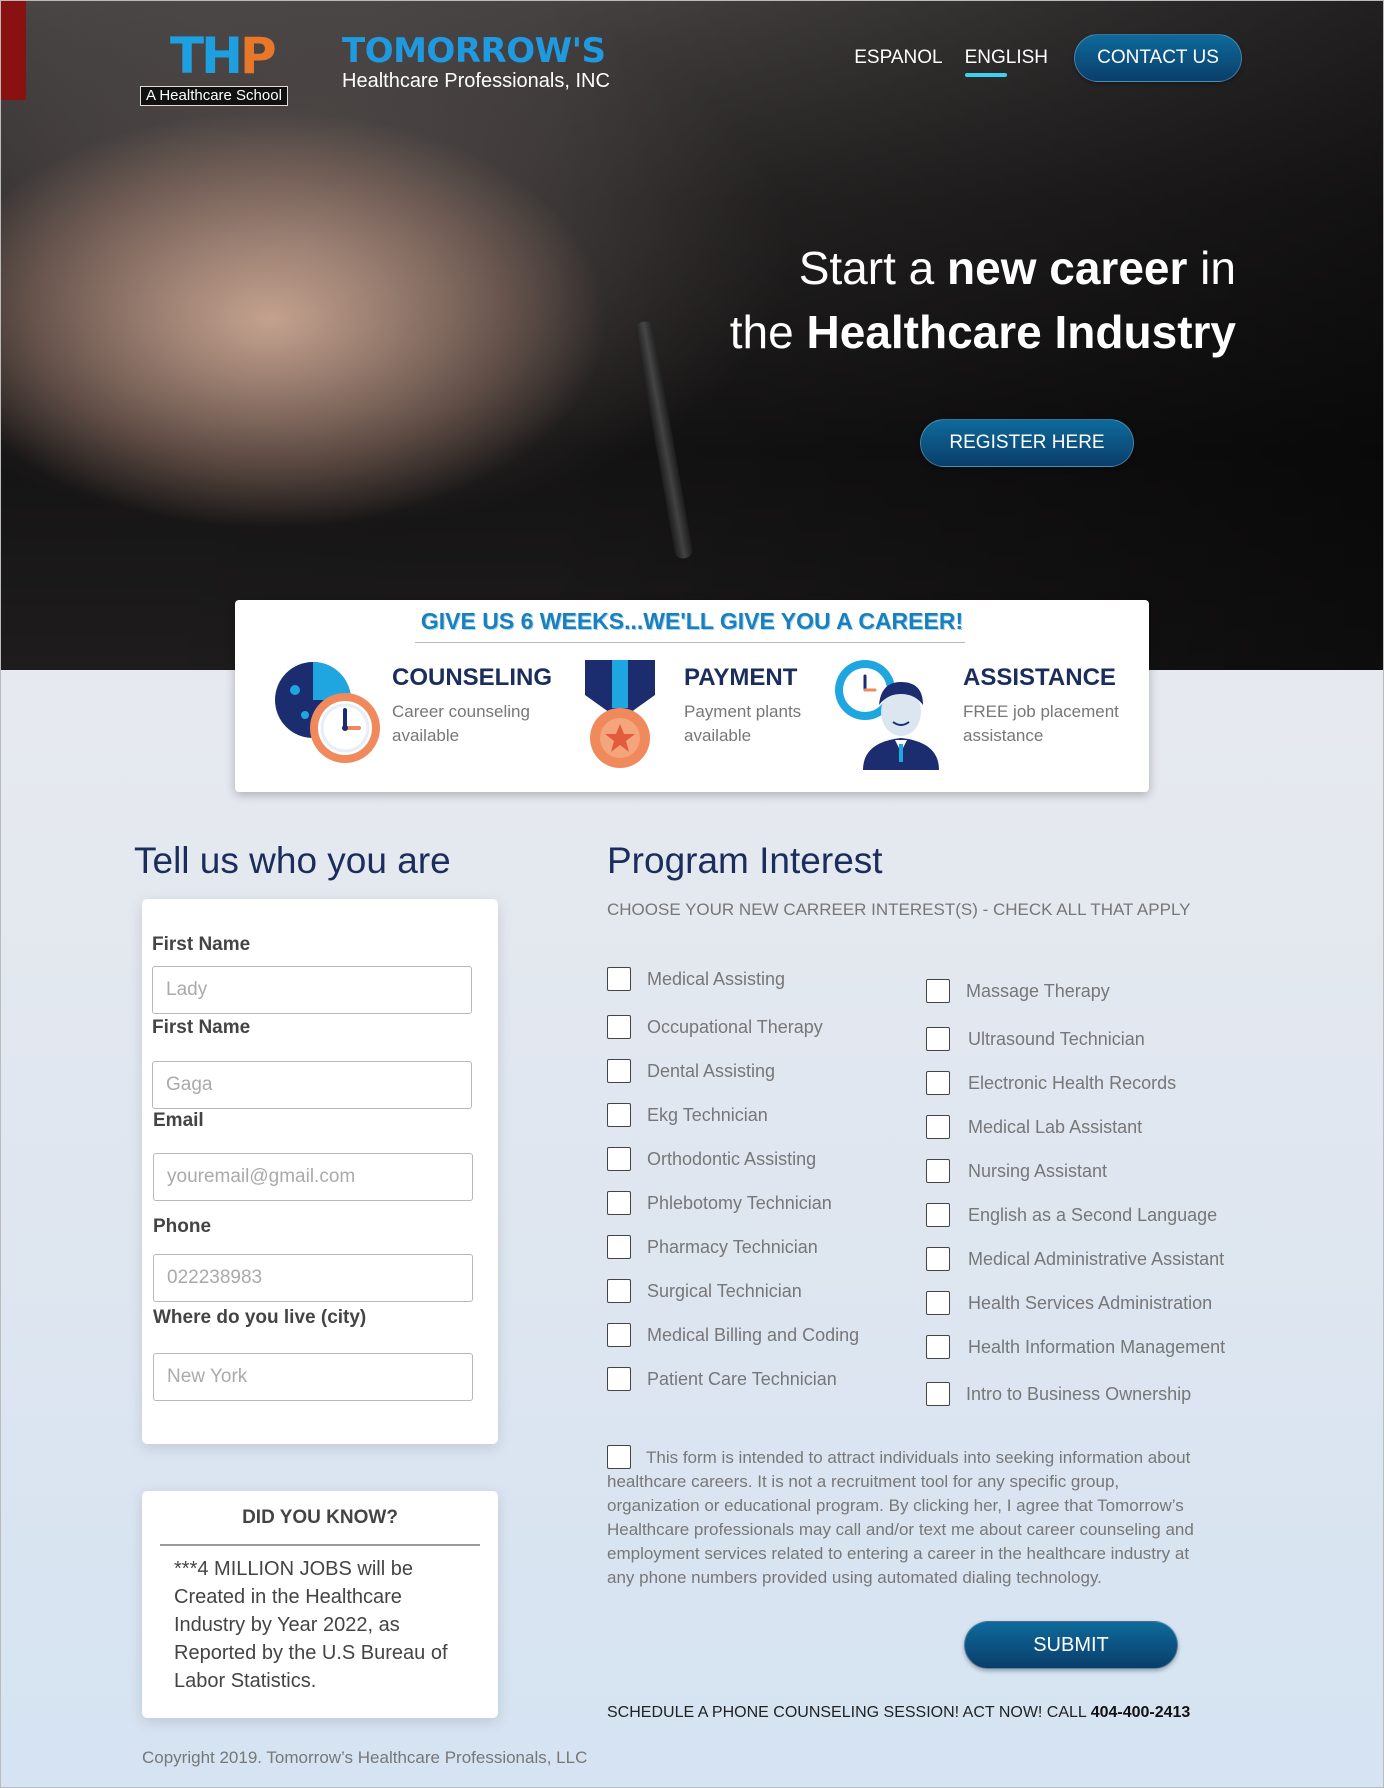 The image size is (1384, 1788). Describe the element at coordinates (1018, 991) in the screenshot. I see `program-option: Massage Therapy` at that location.